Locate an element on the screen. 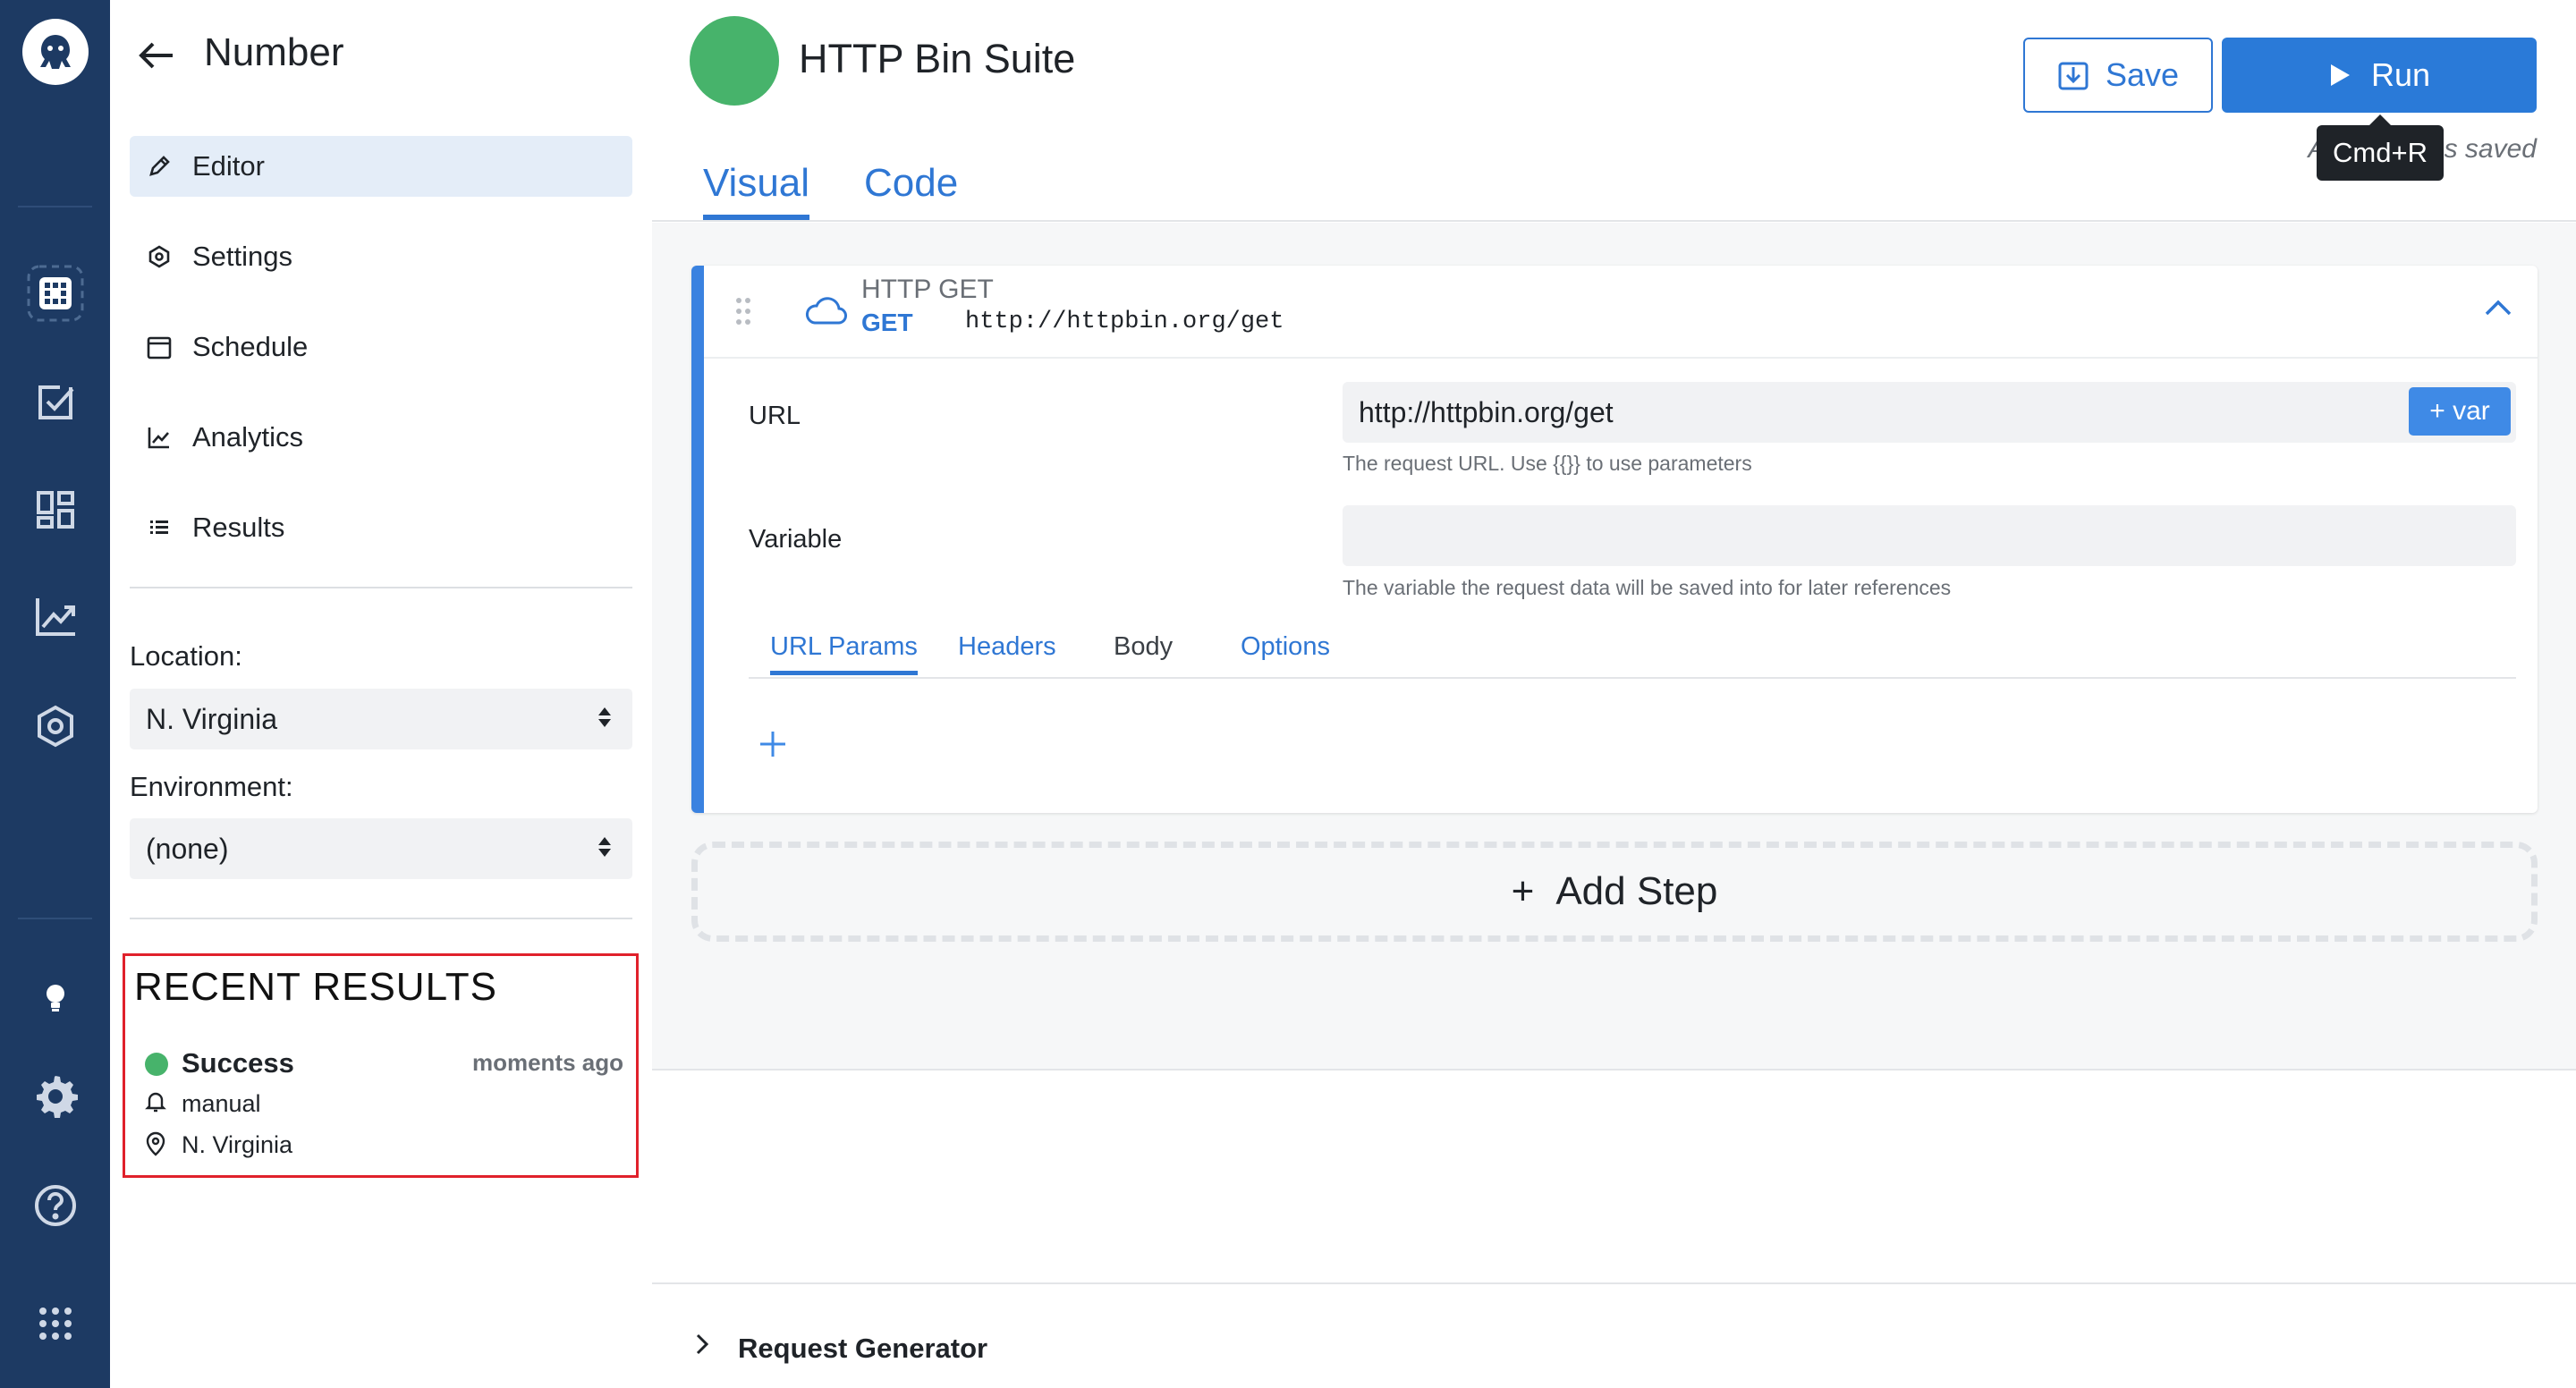  settings-icon is located at coordinates (159, 257).